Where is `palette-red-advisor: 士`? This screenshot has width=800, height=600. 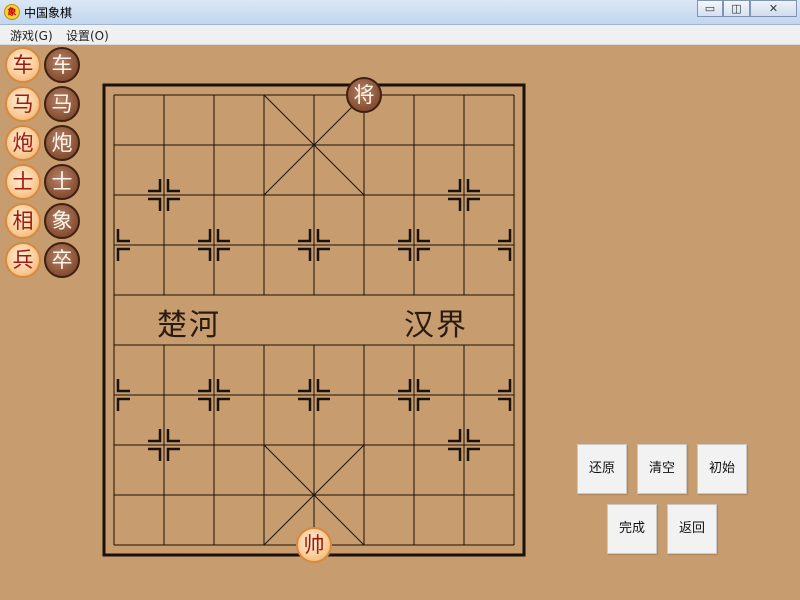
palette-red-advisor: 士 is located at coordinates (23, 182).